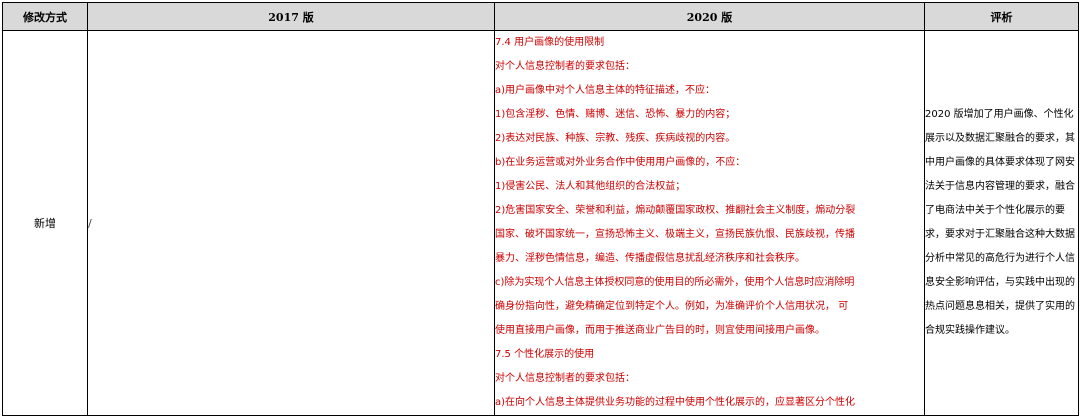 Image resolution: width=1080 pixels, height=416 pixels. What do you see at coordinates (291, 16) in the screenshot?
I see `header-2017: 2017 版` at bounding box center [291, 16].